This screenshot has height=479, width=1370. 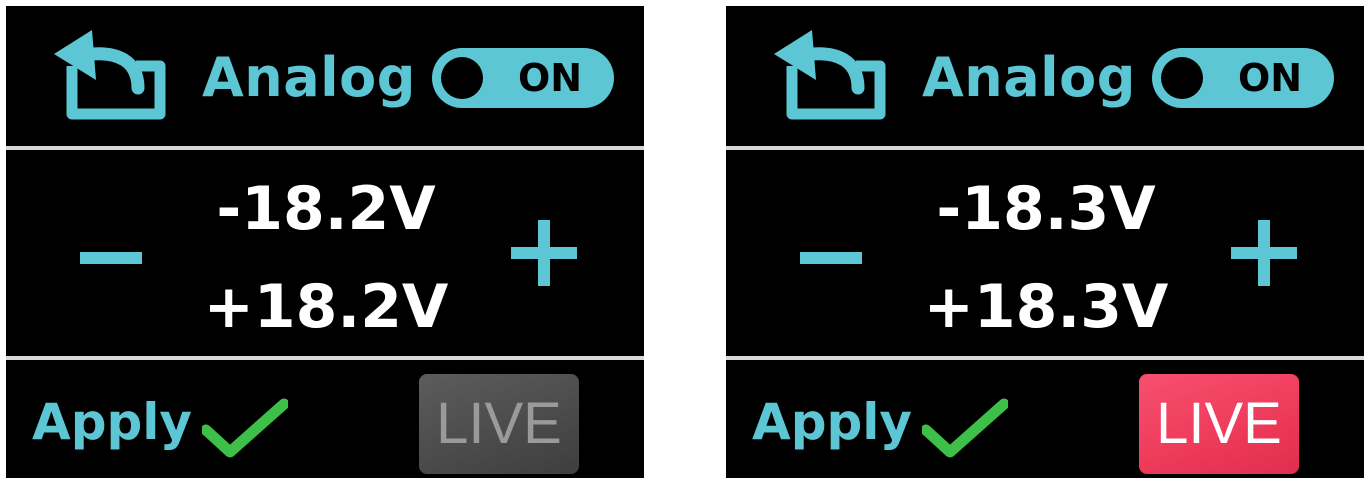 What do you see at coordinates (326, 307) in the screenshot?
I see `positive-voltage-value: +18.2V` at bounding box center [326, 307].